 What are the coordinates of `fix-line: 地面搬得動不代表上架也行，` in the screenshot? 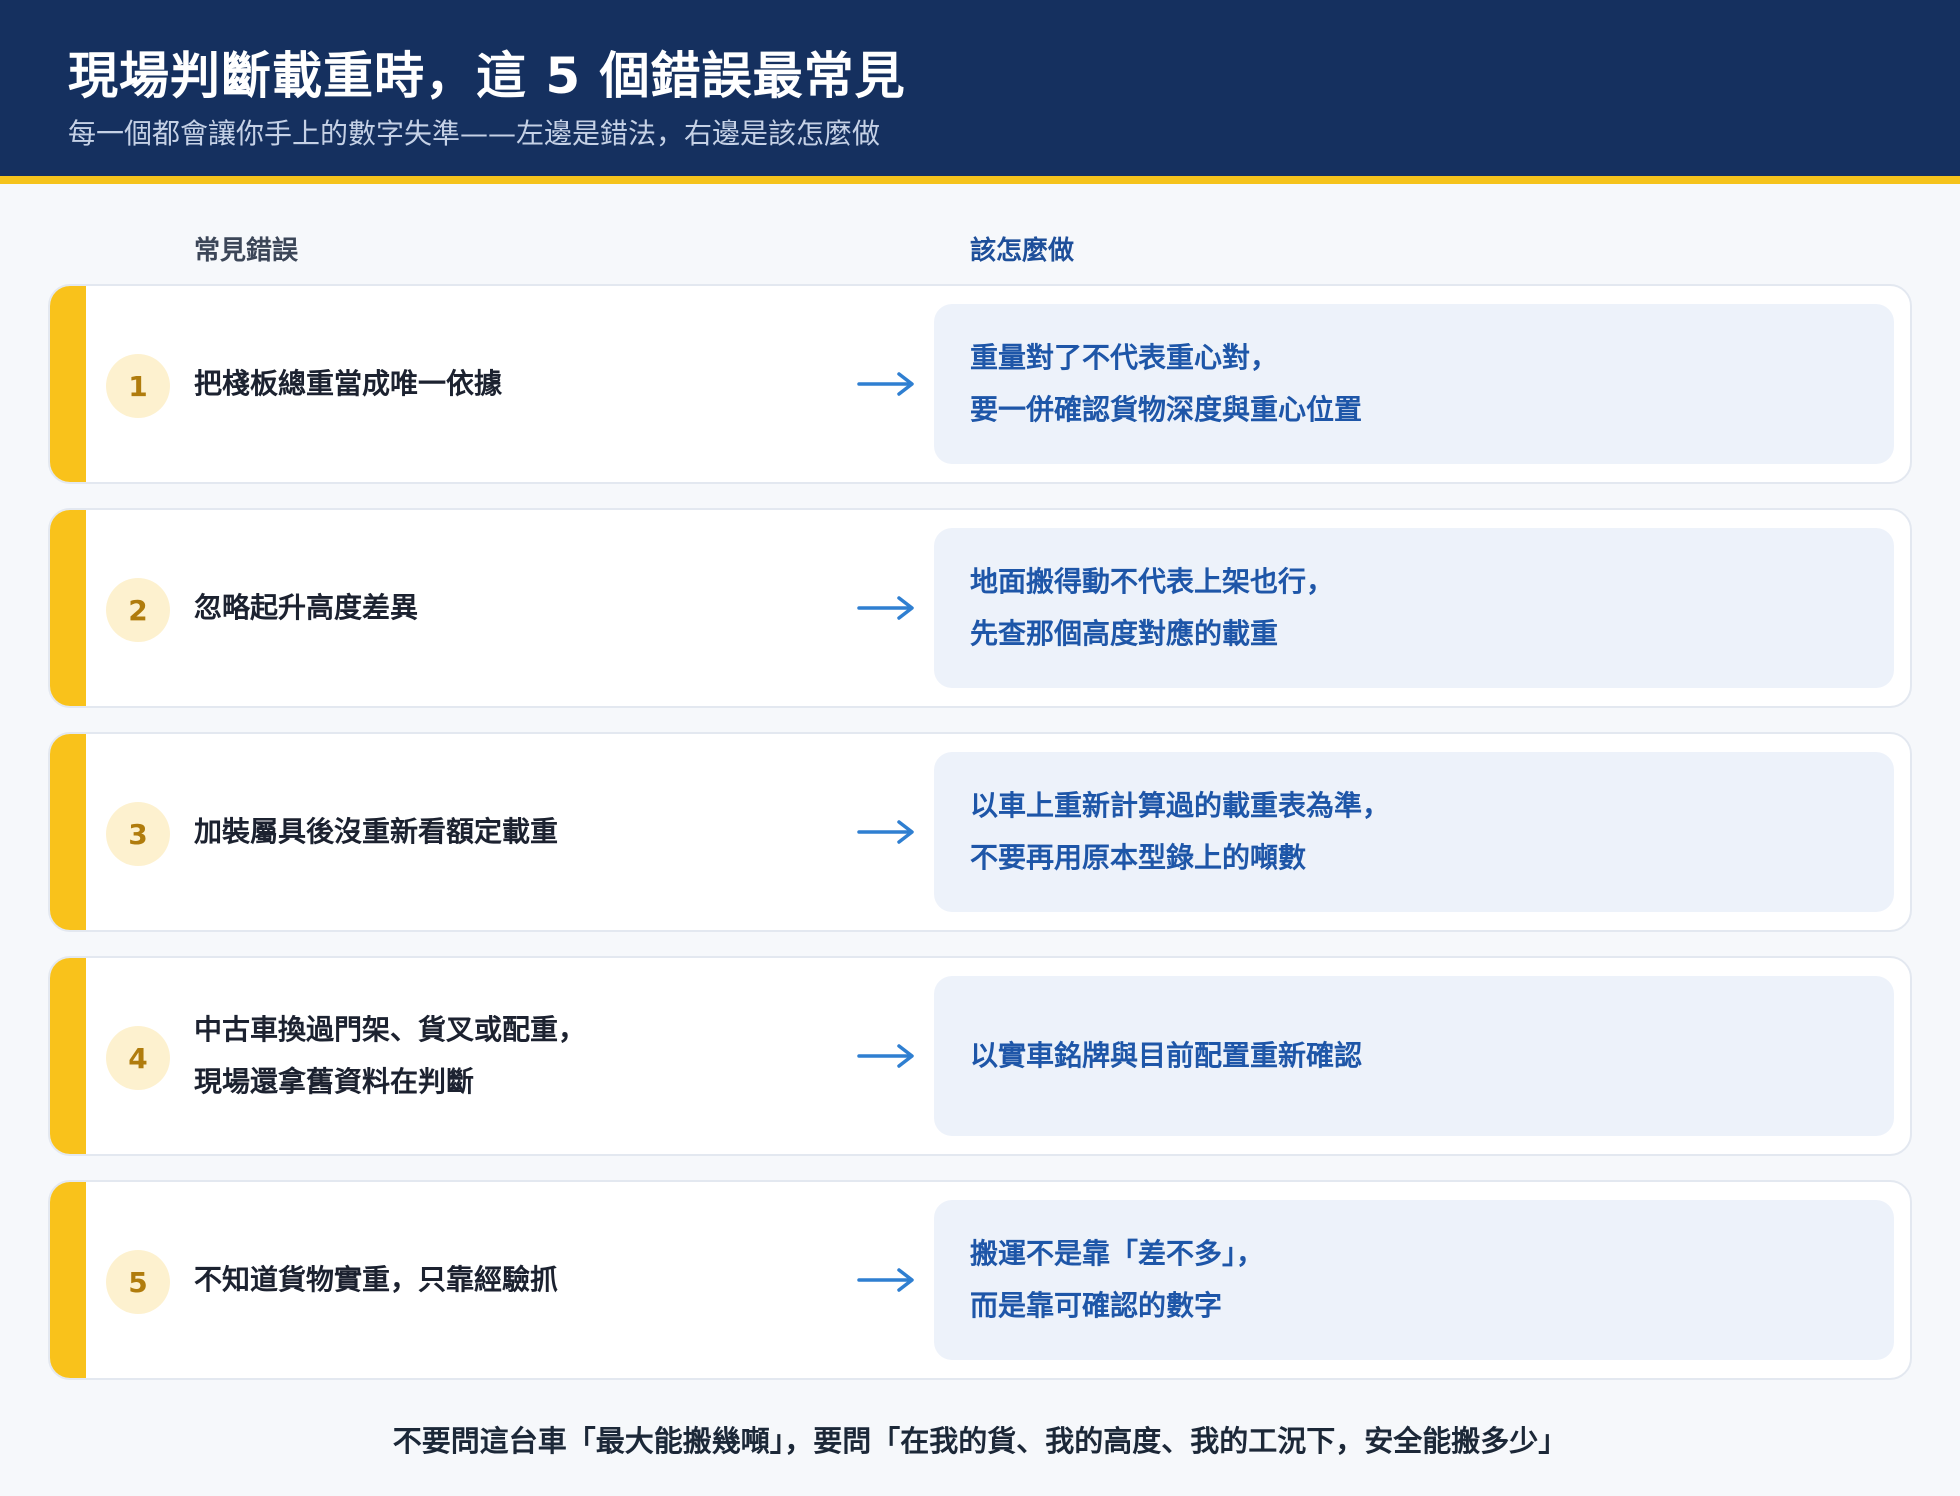 It's located at (1152, 581).